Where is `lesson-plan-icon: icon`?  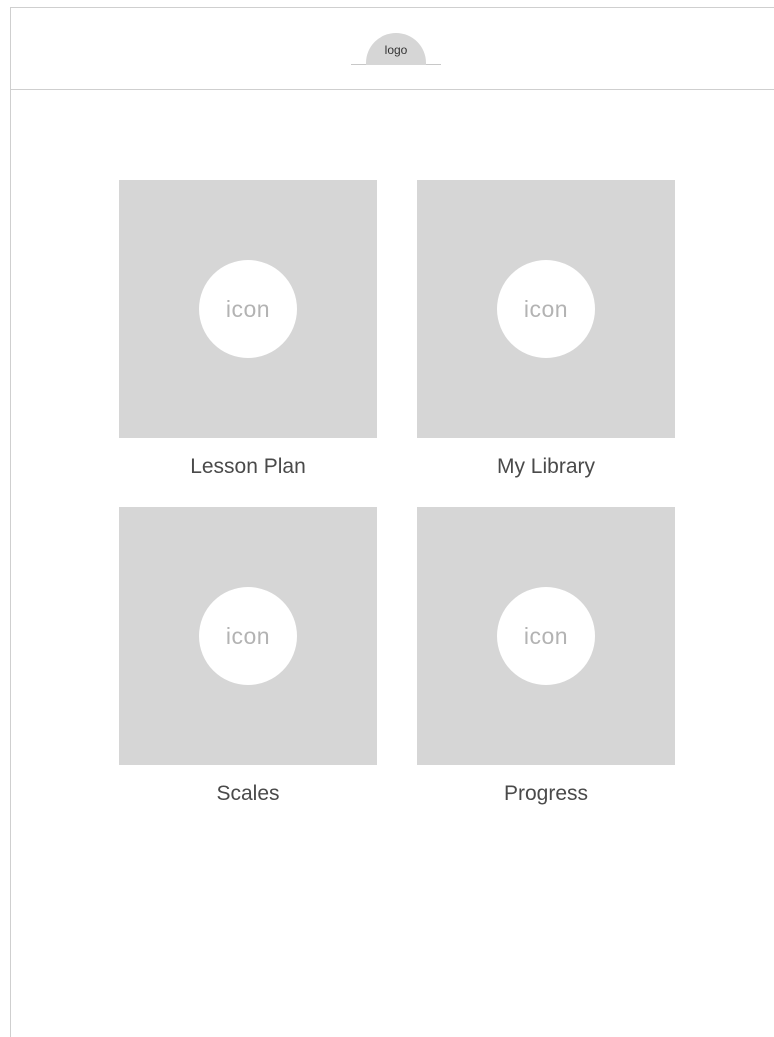
lesson-plan-icon: icon is located at coordinates (248, 309).